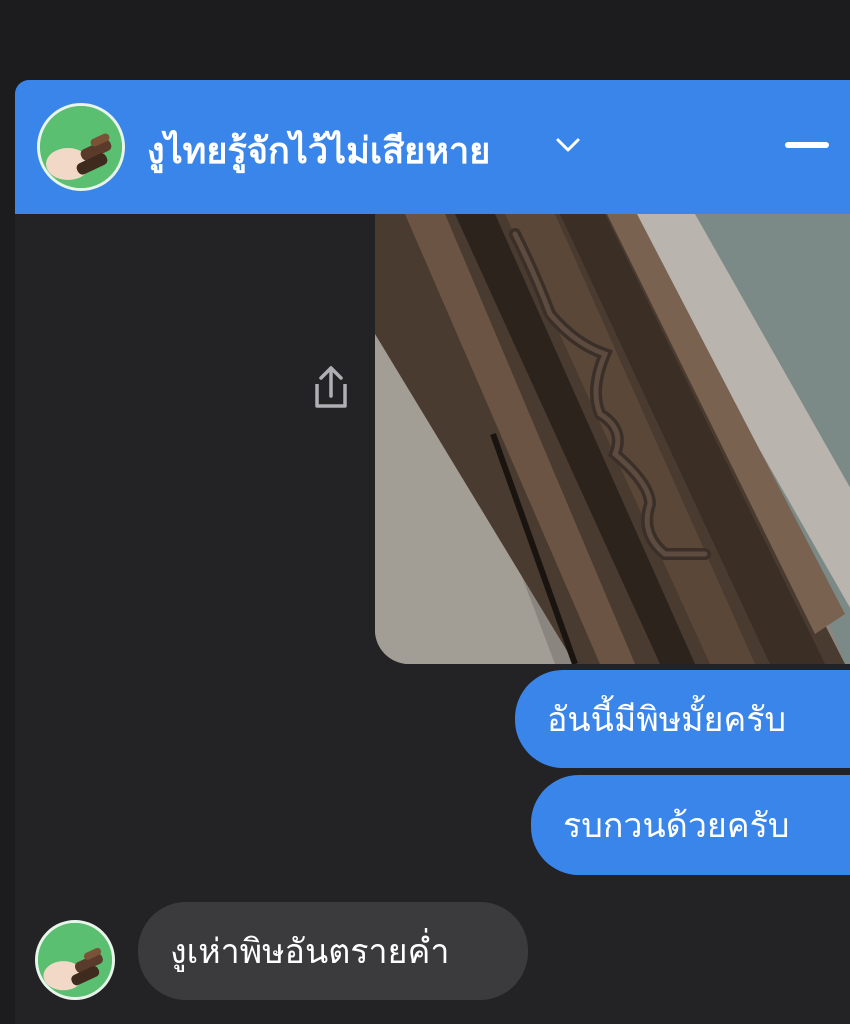  Describe the element at coordinates (682, 719) in the screenshot. I see `sent-message: อันนี้มีพิษมั้ยครับ` at that location.